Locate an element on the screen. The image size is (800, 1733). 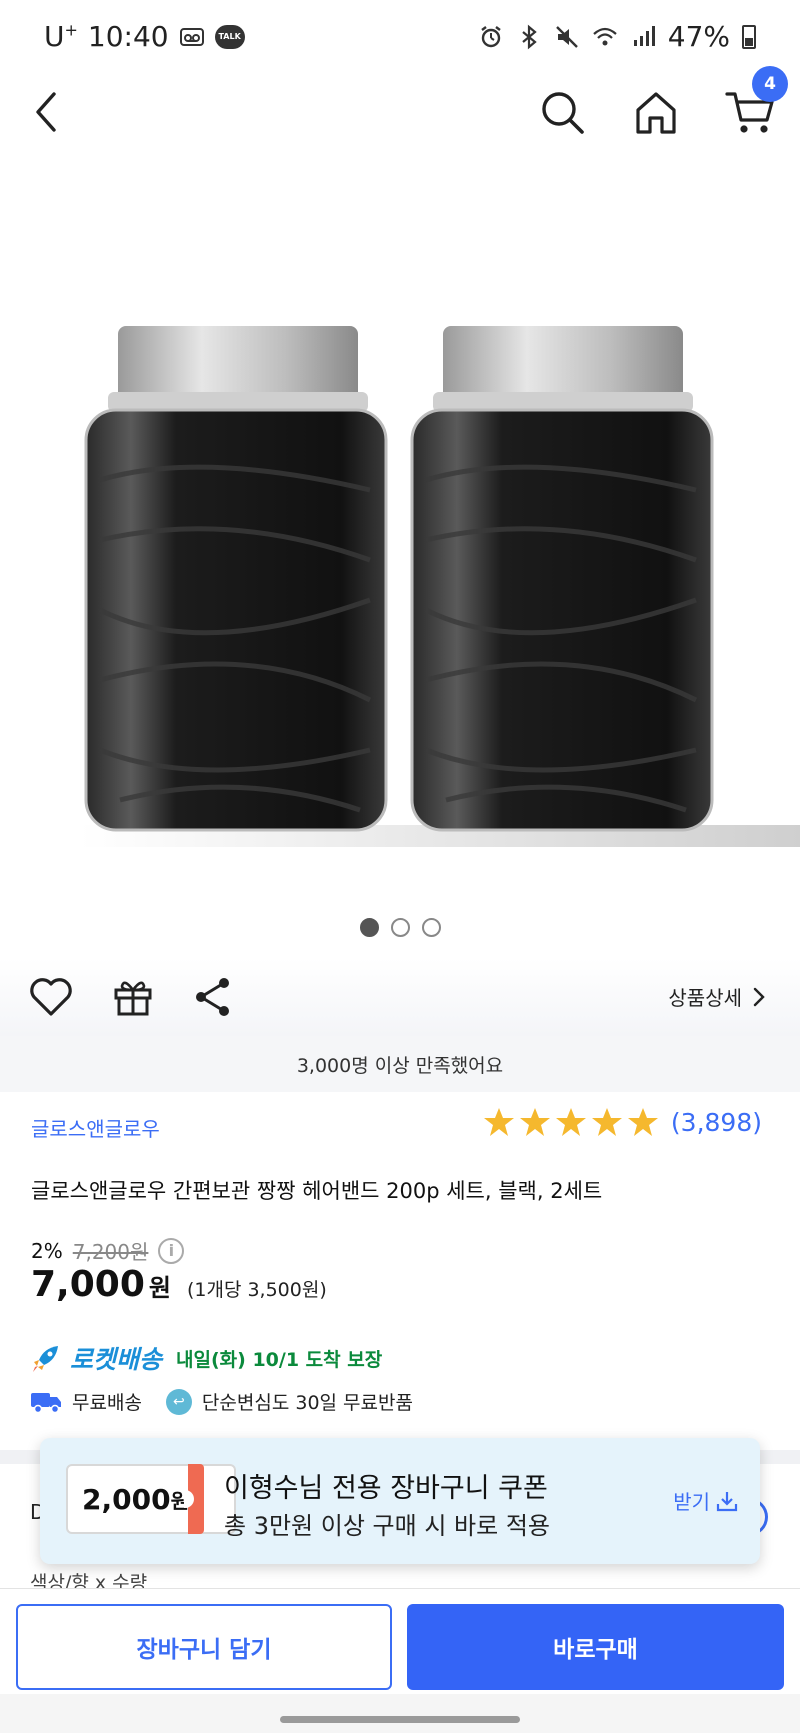
satisfaction-banner: 3,000명 이상 만족했어요 is located at coordinates (400, 1064).